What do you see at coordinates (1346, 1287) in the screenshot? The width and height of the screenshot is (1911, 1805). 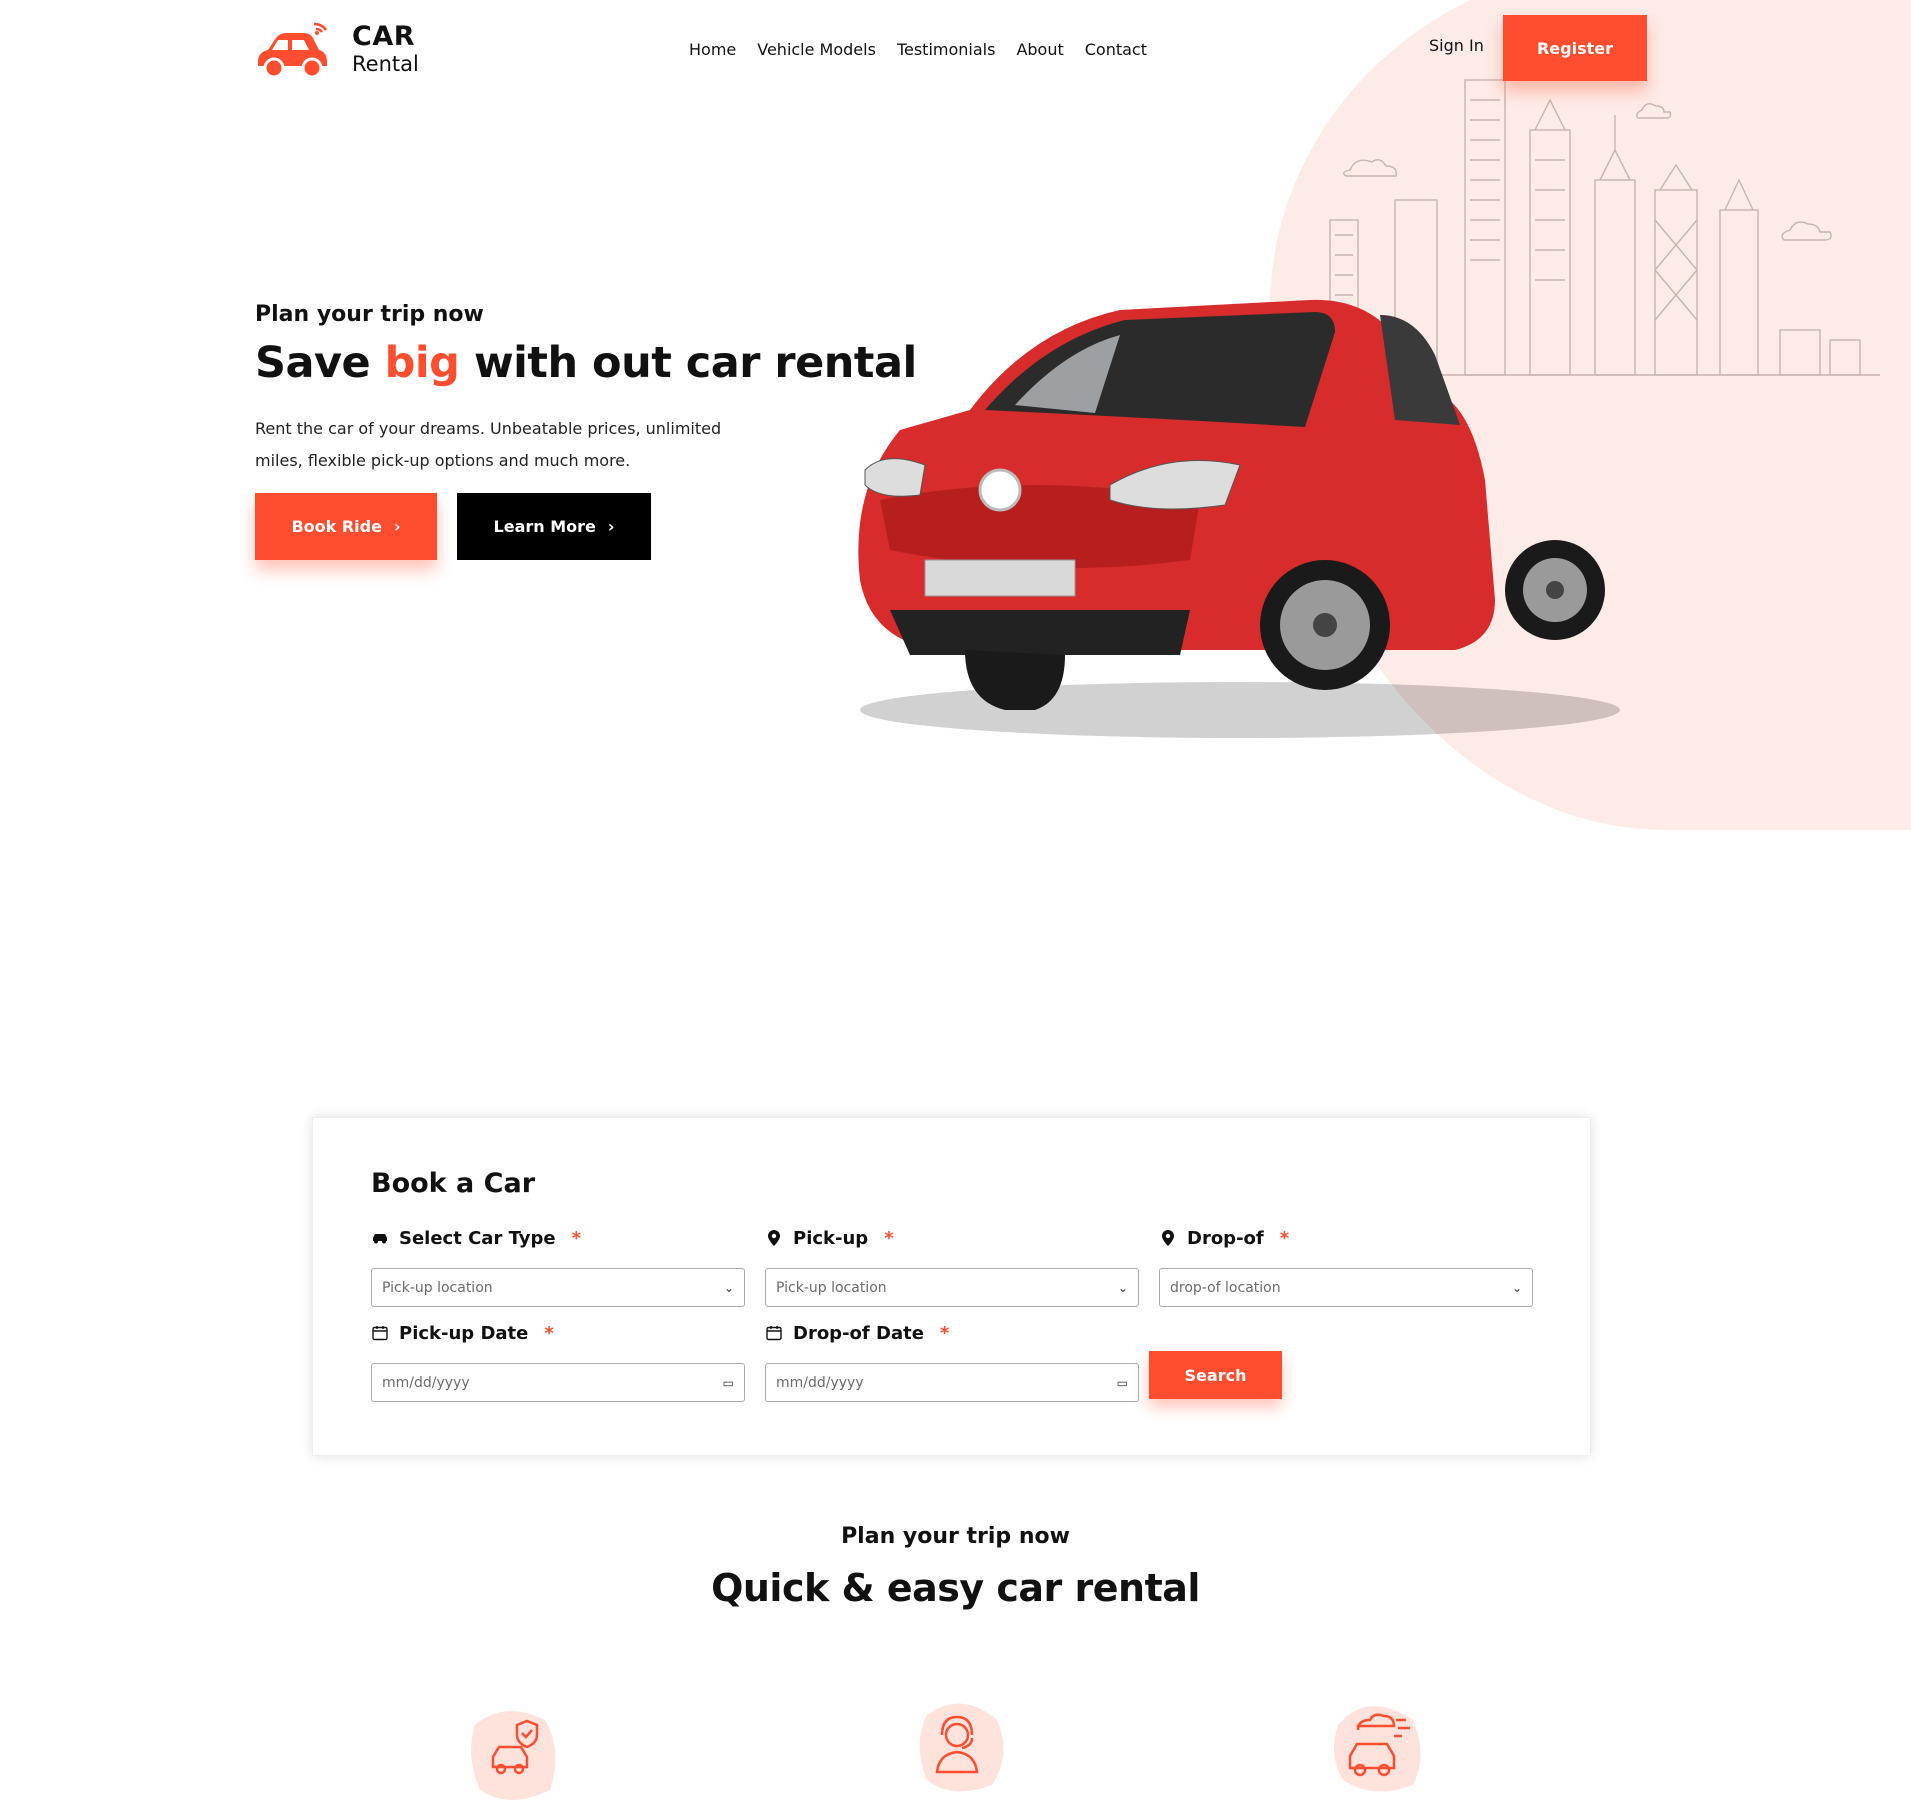 I see `dropoff-location-select: drop-of location ⌄` at bounding box center [1346, 1287].